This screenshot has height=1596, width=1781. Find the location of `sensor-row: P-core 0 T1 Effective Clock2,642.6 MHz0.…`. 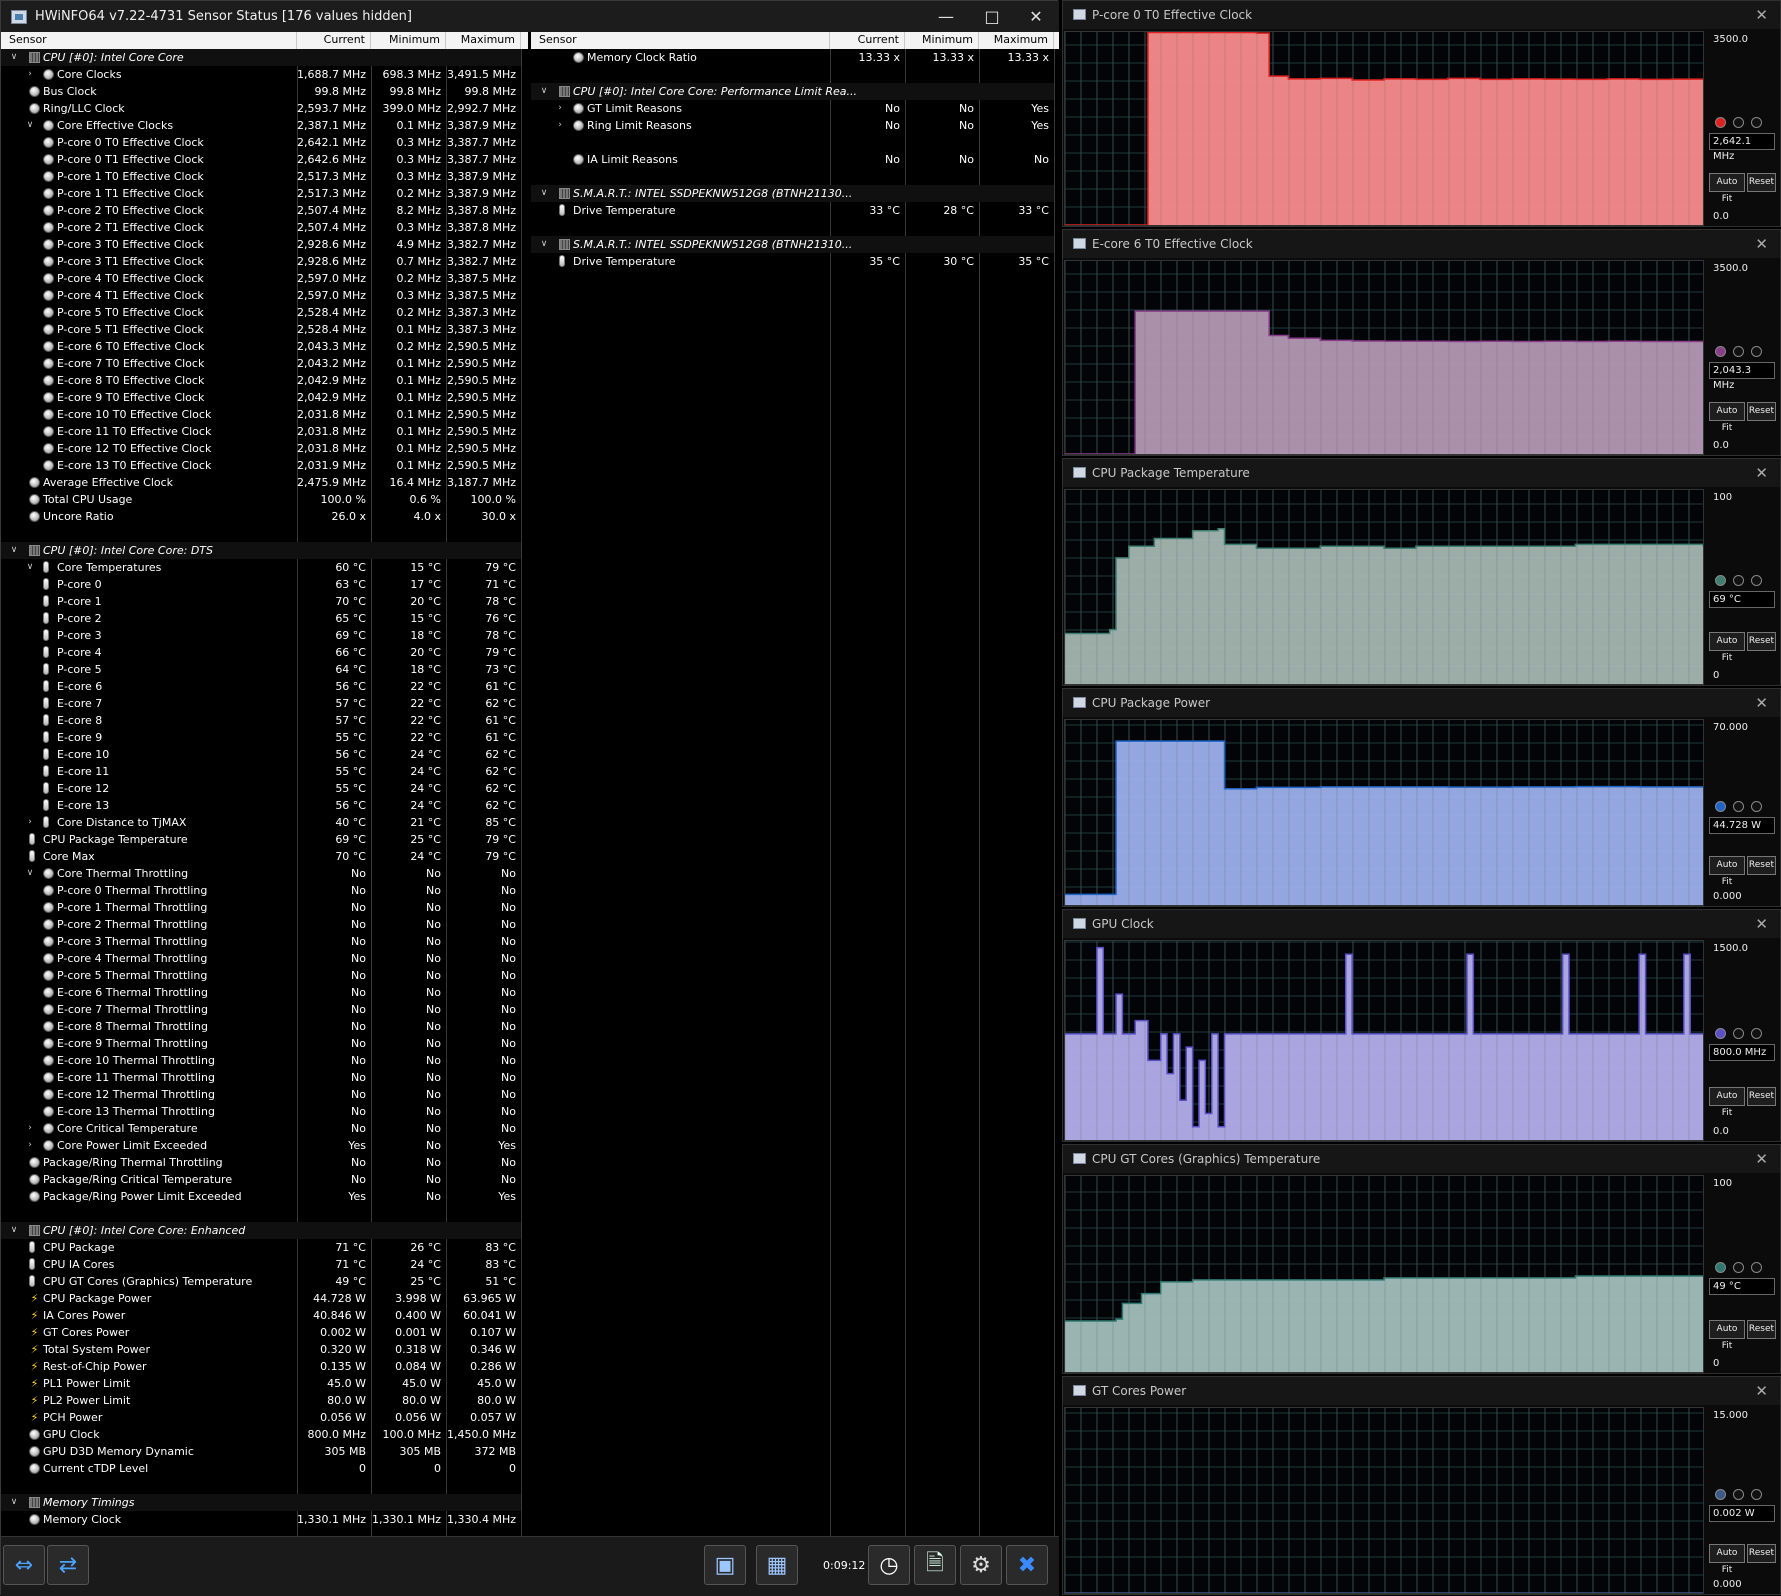

sensor-row: P-core 0 T1 Effective Clock2,642.6 MHz0.… is located at coordinates (261, 159).